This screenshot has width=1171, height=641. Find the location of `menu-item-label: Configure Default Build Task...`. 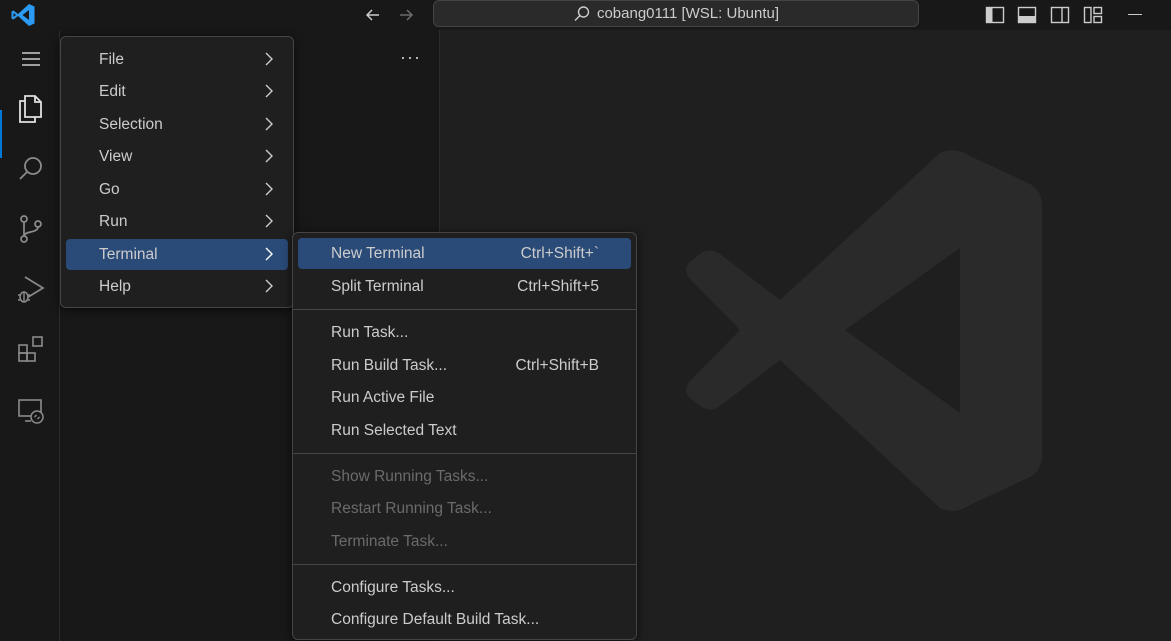

menu-item-label: Configure Default Build Task... is located at coordinates (435, 619).